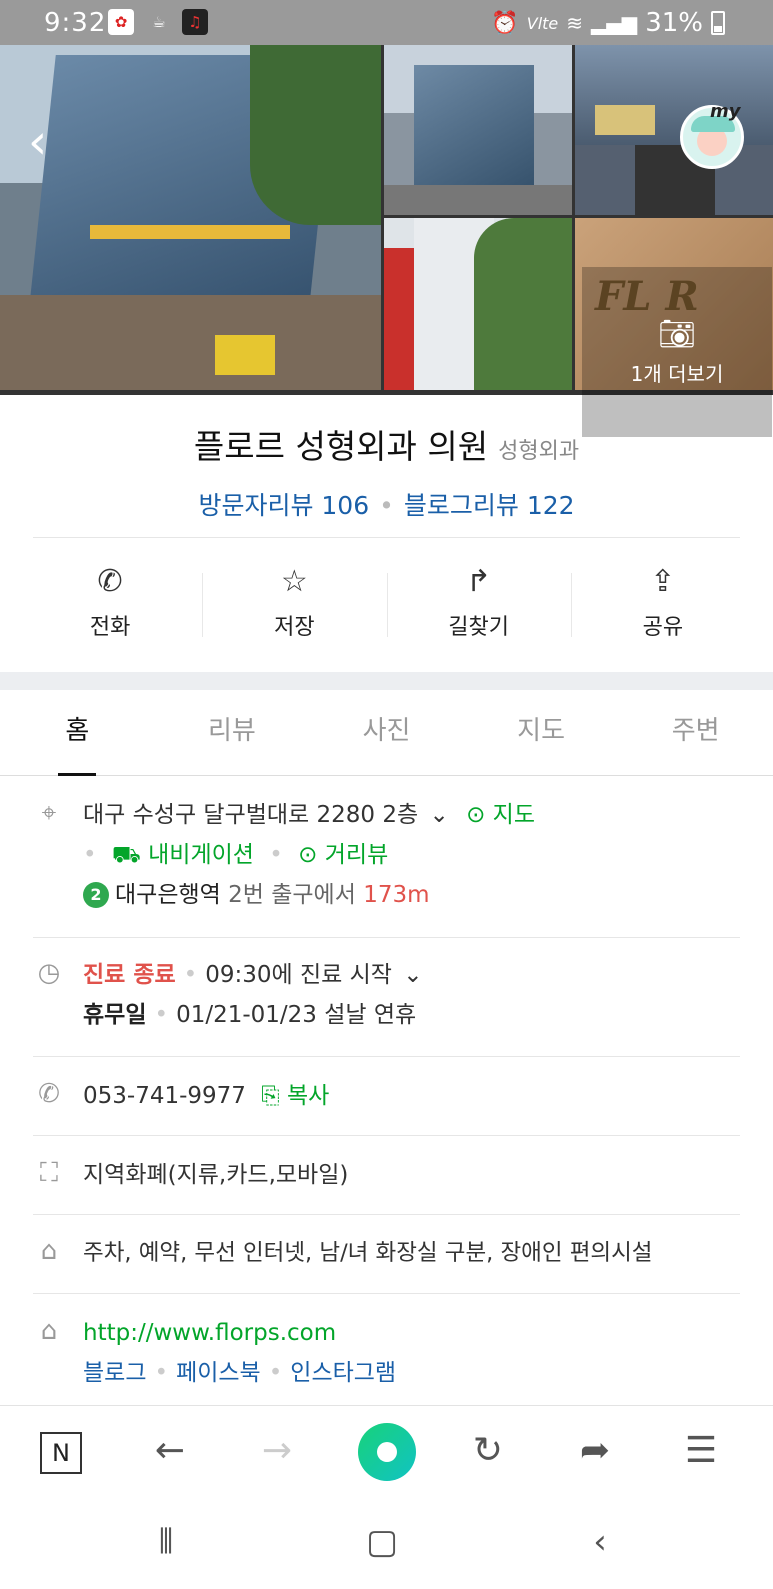  What do you see at coordinates (201, 855) in the screenshot?
I see `navigation-label: 내비게이션` at bounding box center [201, 855].